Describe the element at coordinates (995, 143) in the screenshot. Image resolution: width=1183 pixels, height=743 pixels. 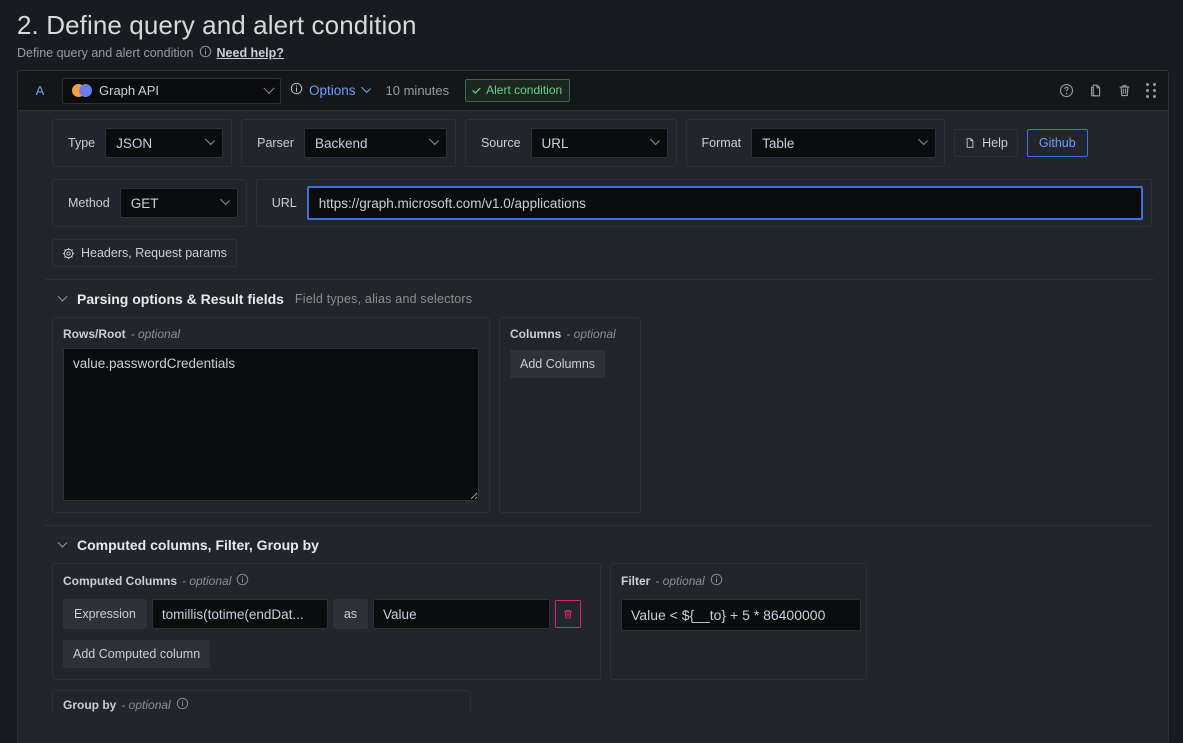
I see `help-button-label: Help` at that location.